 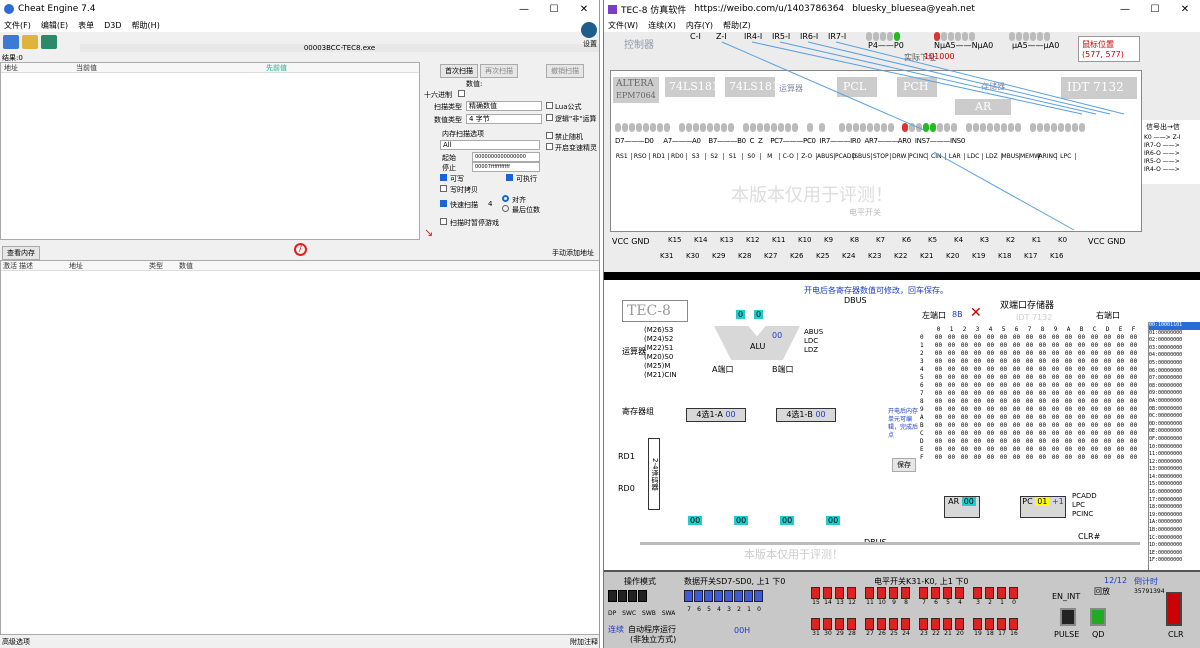 I want to click on level-switch: 29, so click(x=840, y=627).